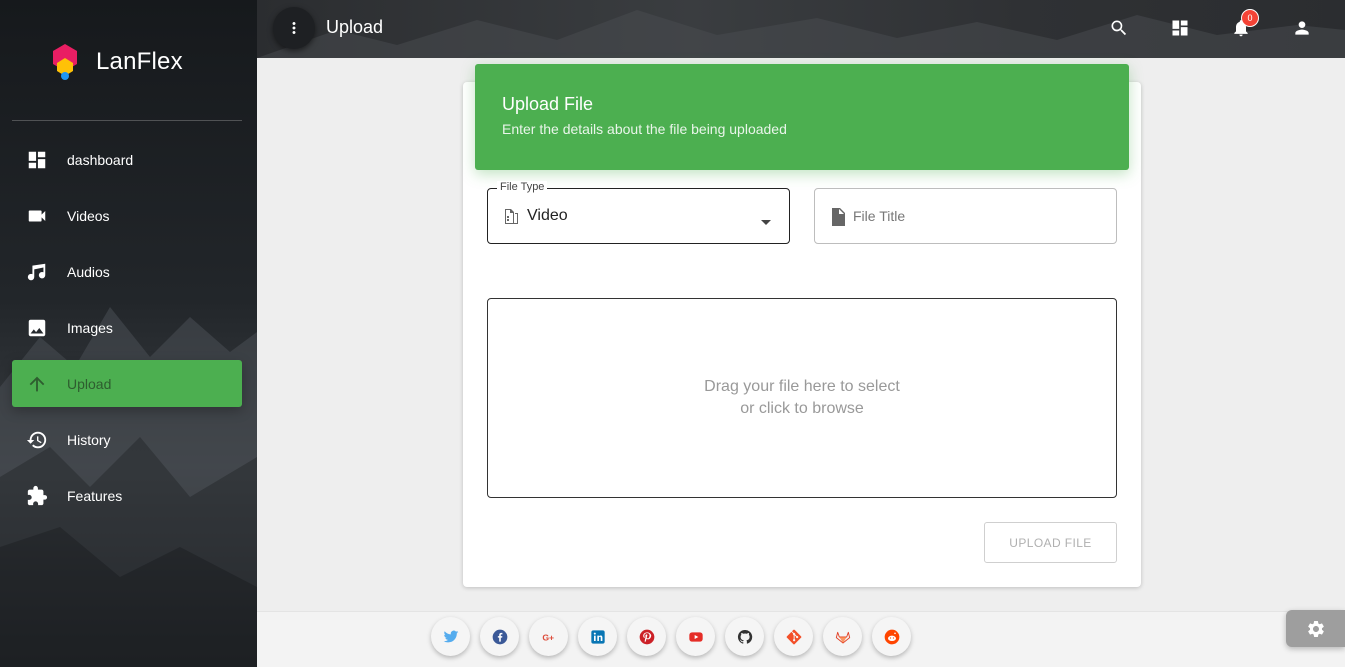  I want to click on search-icon, so click(1119, 28).